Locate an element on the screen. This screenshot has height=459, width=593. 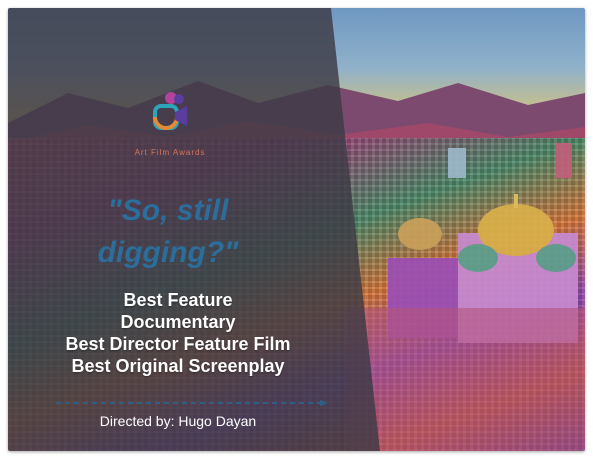
dashed-divider-arrow is located at coordinates (192, 403).